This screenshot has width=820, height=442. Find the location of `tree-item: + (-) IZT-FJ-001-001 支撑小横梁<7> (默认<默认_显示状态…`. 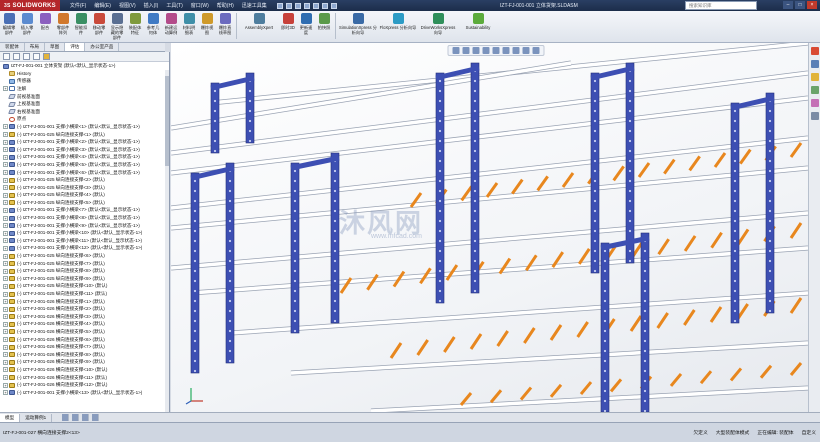

tree-item: + (-) IZT-FJ-001-001 支撑小横梁<7> (默认<默认_显示状态… is located at coordinates (83, 211).